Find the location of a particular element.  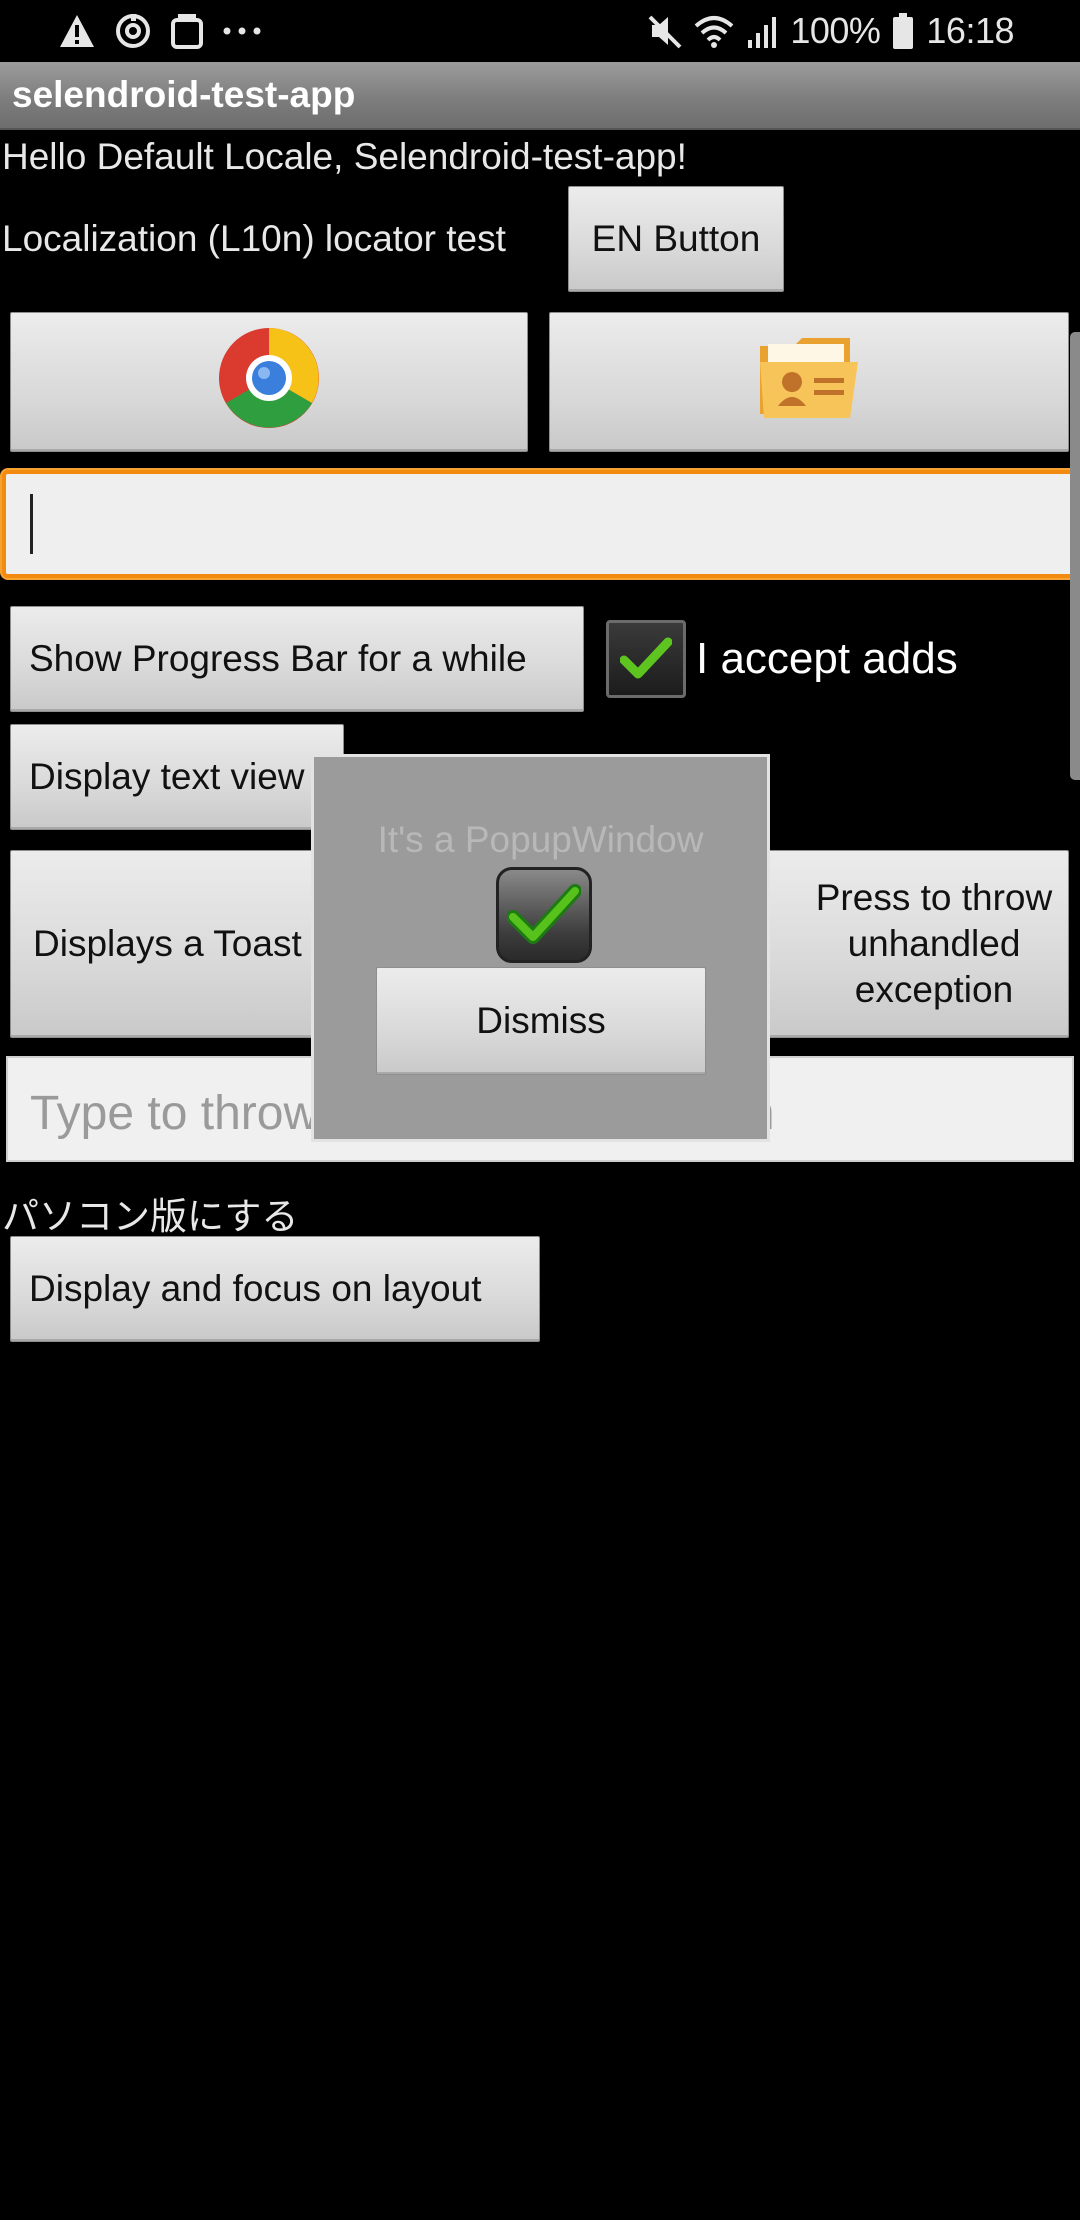

contacts-button is located at coordinates (809, 382).